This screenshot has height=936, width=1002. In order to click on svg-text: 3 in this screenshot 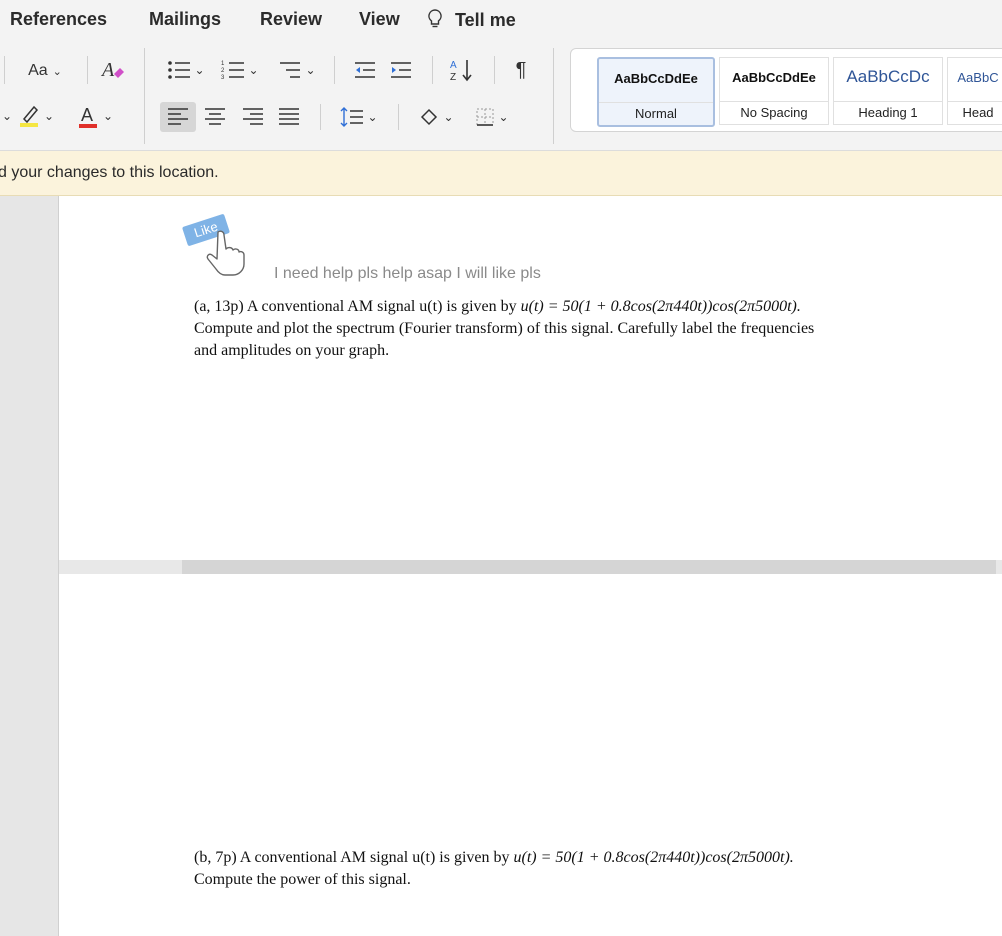, I will do `click(223, 78)`.